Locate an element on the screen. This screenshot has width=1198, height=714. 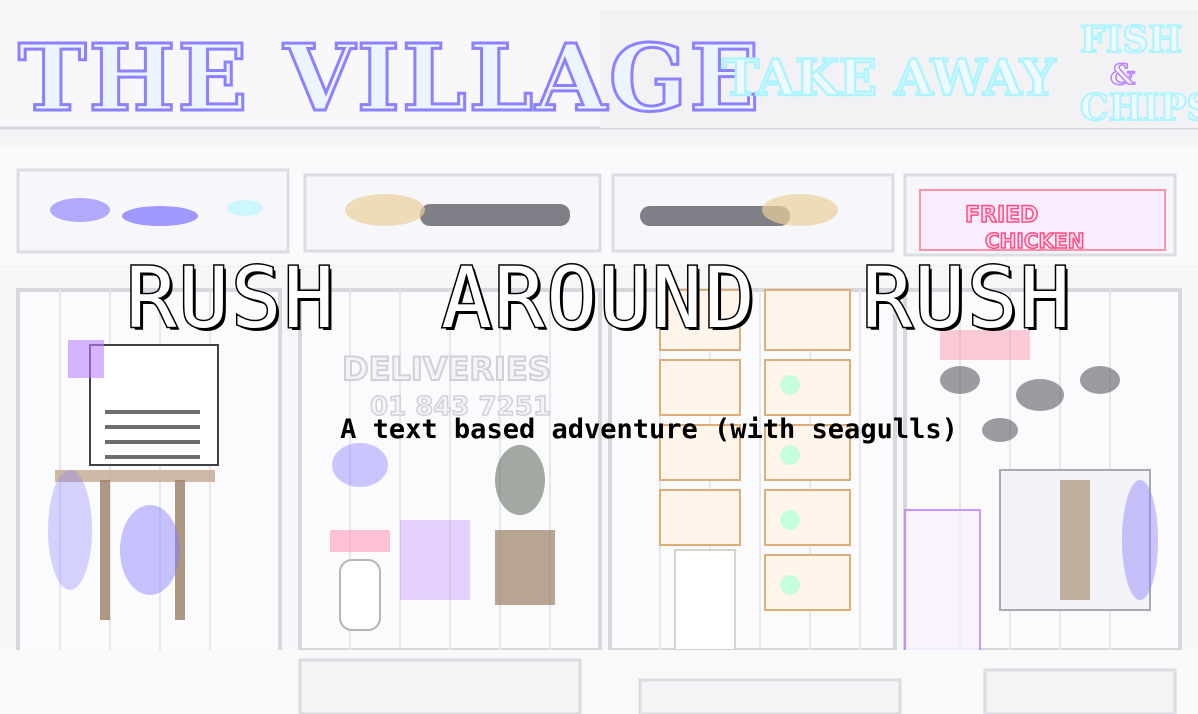
game-subtitle: A text based adventure (with seagulls) is located at coordinates (649, 429).